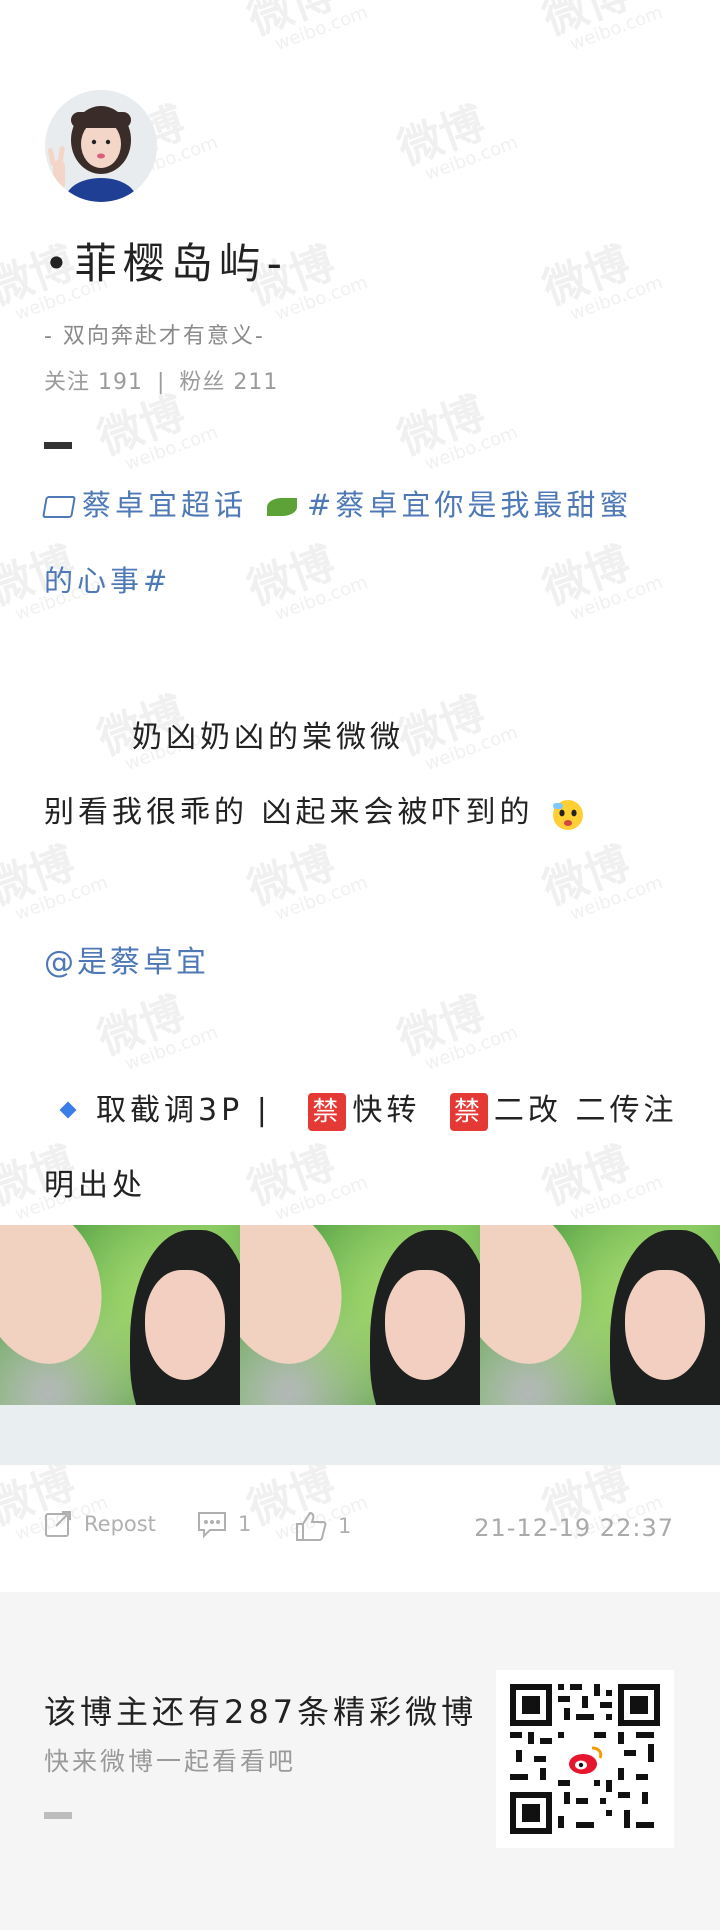  What do you see at coordinates (282, 507) in the screenshot?
I see `leaf-icon` at bounding box center [282, 507].